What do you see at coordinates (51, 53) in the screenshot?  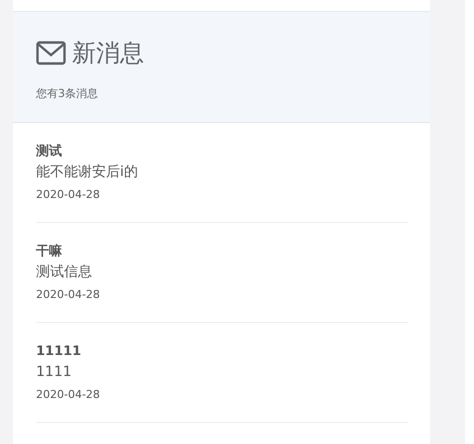 I see `mail-icon` at bounding box center [51, 53].